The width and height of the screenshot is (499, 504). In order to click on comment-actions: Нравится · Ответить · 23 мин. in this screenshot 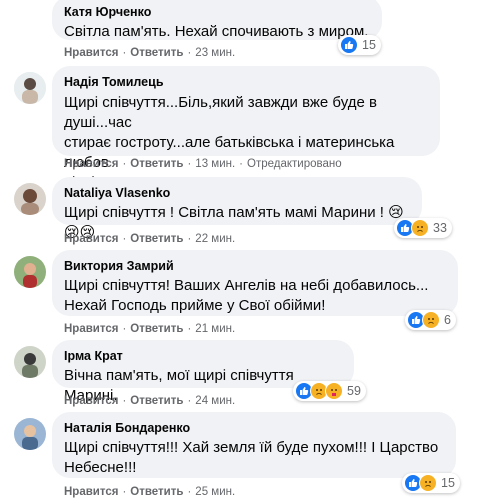, I will do `click(150, 53)`.